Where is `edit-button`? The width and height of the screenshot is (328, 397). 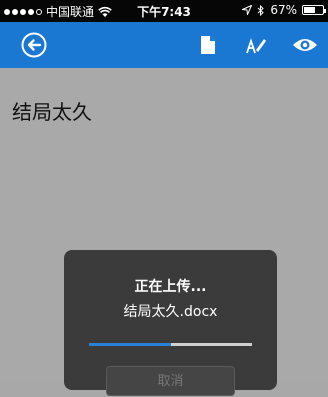 edit-button is located at coordinates (256, 45).